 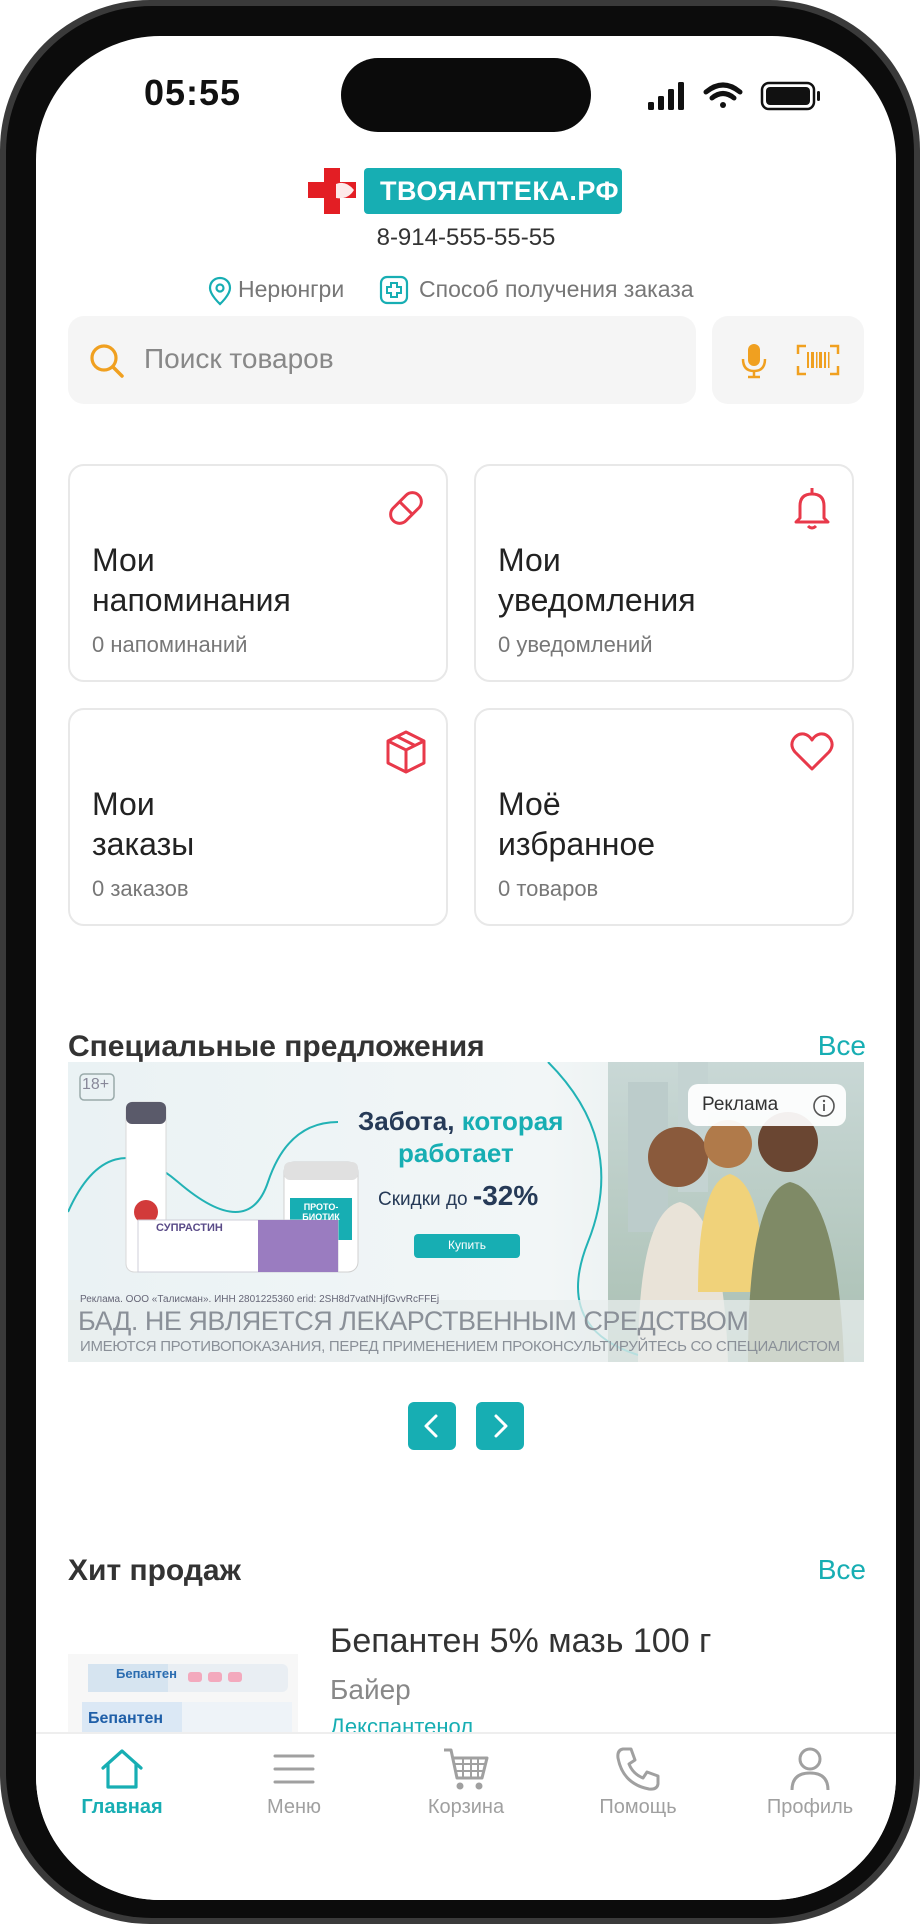 What do you see at coordinates (193, 92) in the screenshot?
I see `status-time: 05:55` at bounding box center [193, 92].